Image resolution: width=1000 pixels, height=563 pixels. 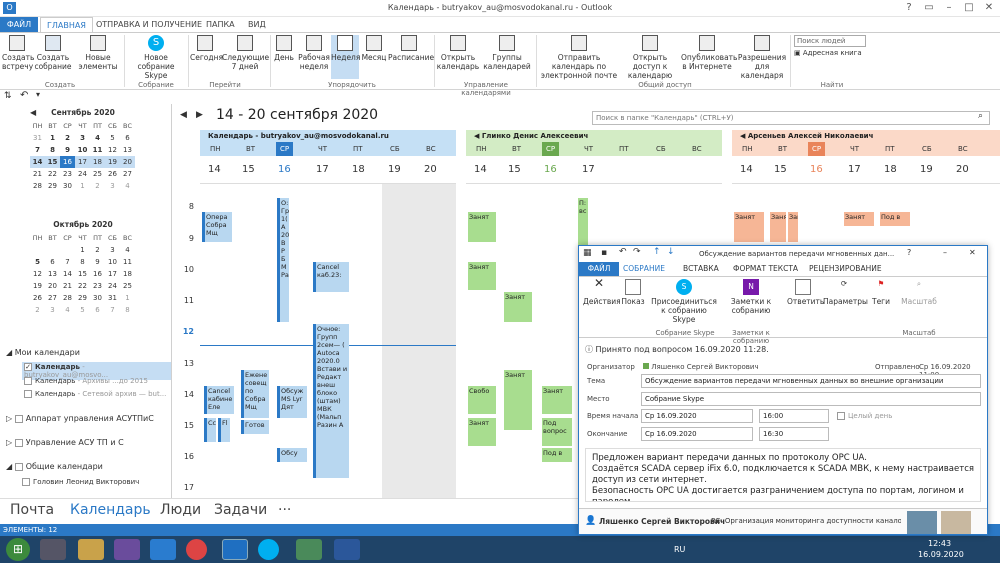 What do you see at coordinates (66, 24) in the screenshot?
I see `tab-home: ГЛАВНАЯ` at bounding box center [66, 24].